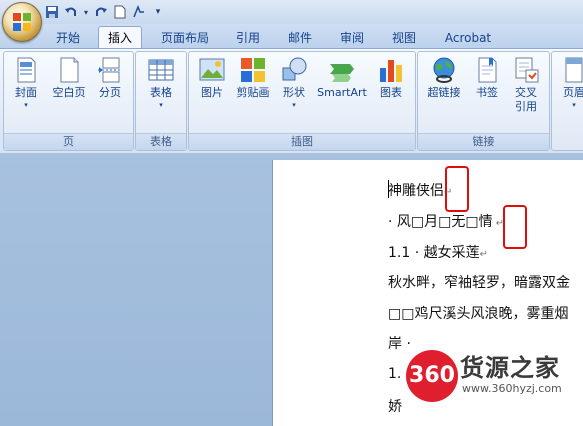 The image size is (583, 426). I want to click on doc-line-2: · 风□月□无□情 ↵, so click(446, 221).